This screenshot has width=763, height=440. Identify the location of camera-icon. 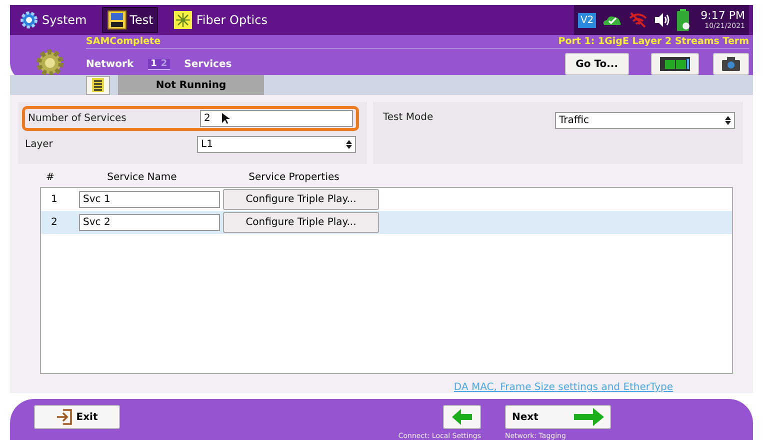
(731, 64).